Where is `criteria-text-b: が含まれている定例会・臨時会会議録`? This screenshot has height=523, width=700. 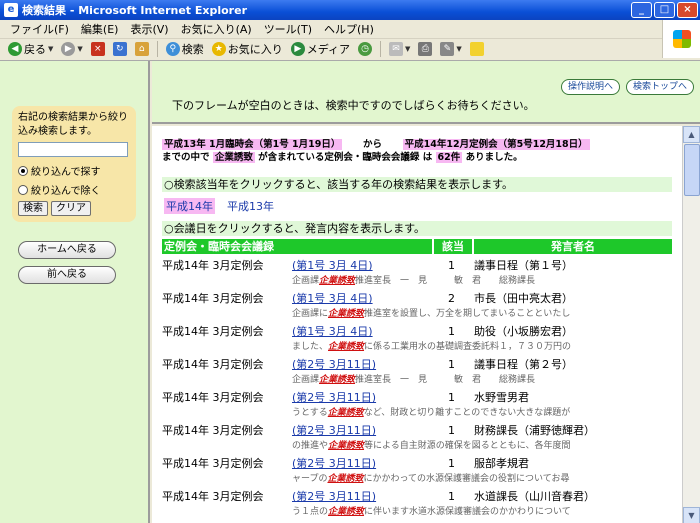 criteria-text-b: が含まれている定例会・臨時会会議録 is located at coordinates (339, 157).